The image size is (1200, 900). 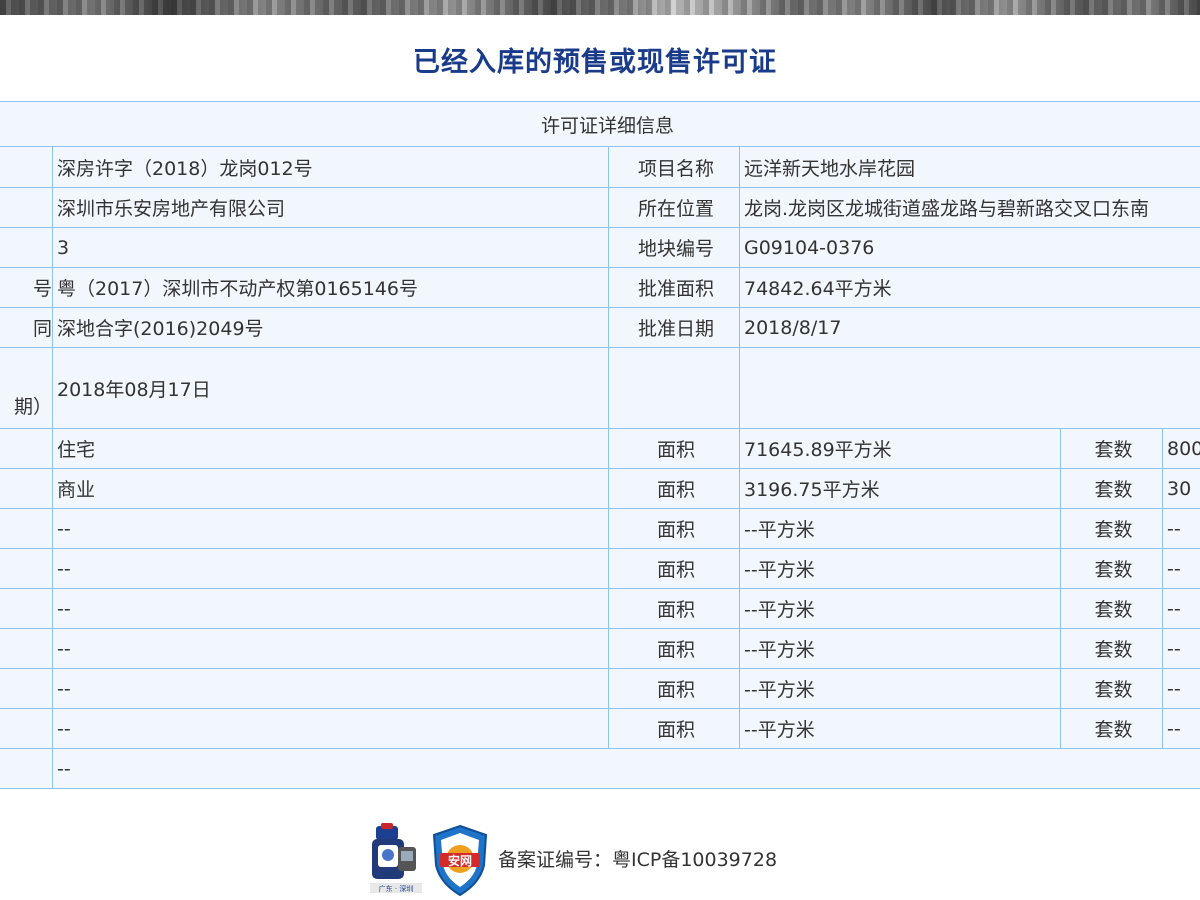 What do you see at coordinates (969, 207) in the screenshot?
I see `location-value: 龙岗.龙岗区龙城街道盛龙路与碧新路交叉口东南` at bounding box center [969, 207].